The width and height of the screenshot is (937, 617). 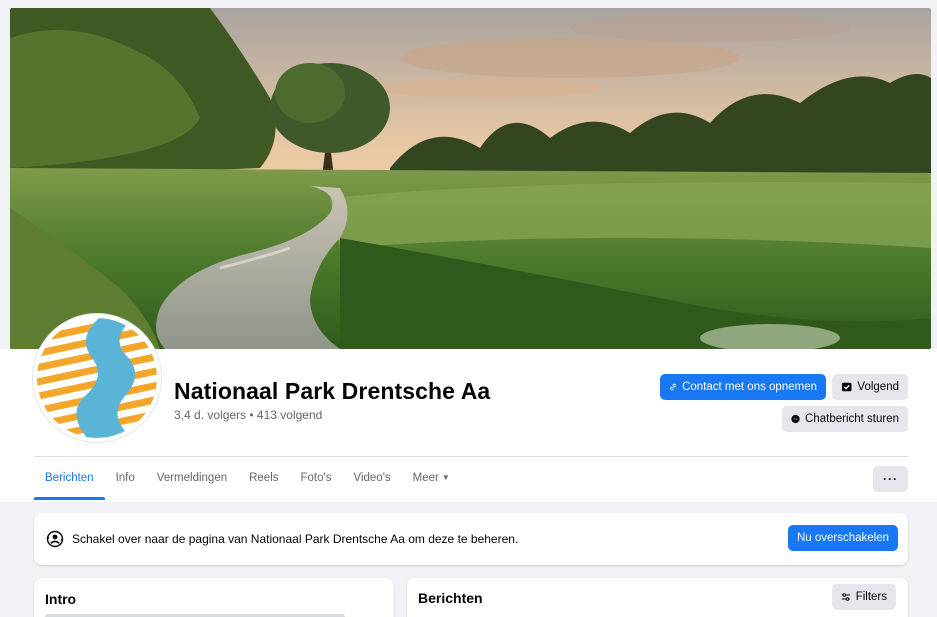 I want to click on tab-label: Foto's, so click(x=316, y=478).